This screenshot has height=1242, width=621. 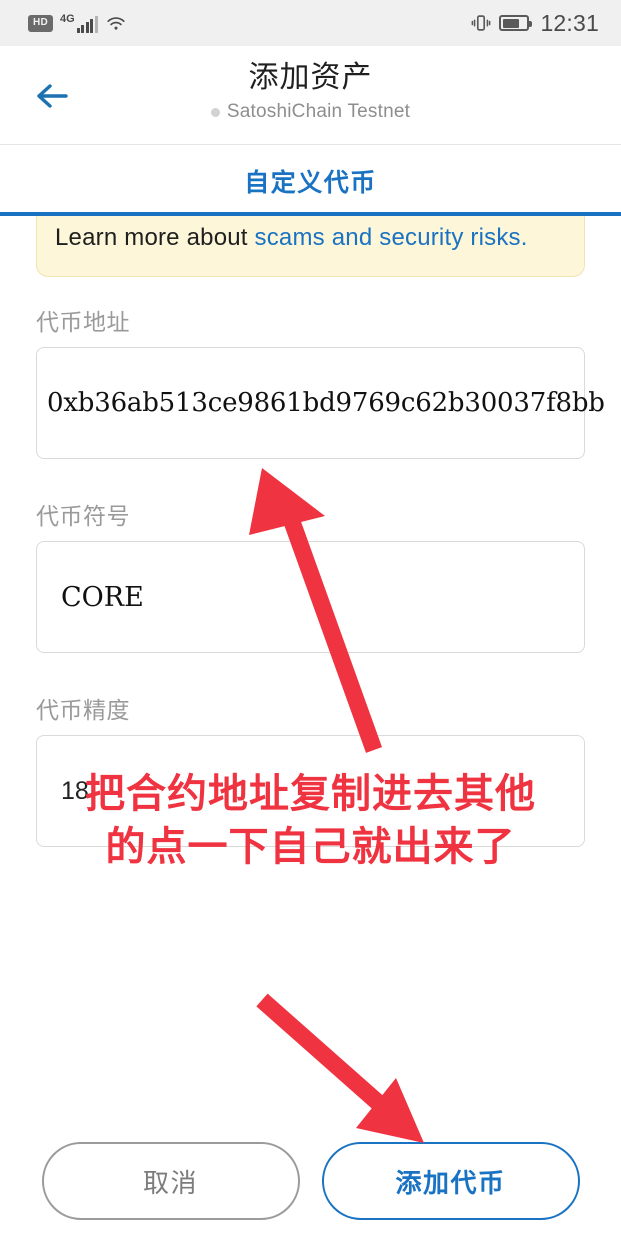 What do you see at coordinates (481, 23) in the screenshot?
I see `vibrate-icon` at bounding box center [481, 23].